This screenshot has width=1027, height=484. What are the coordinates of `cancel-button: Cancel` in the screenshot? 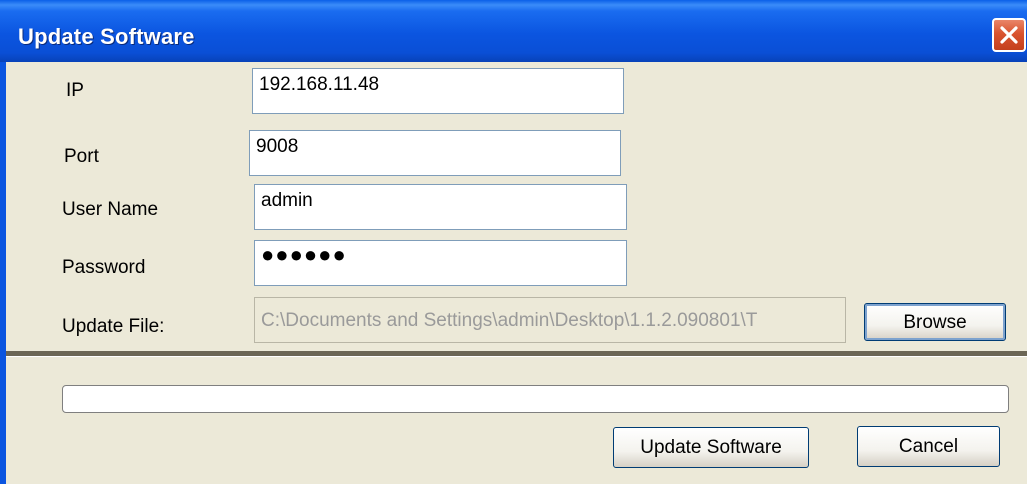 It's located at (928, 446).